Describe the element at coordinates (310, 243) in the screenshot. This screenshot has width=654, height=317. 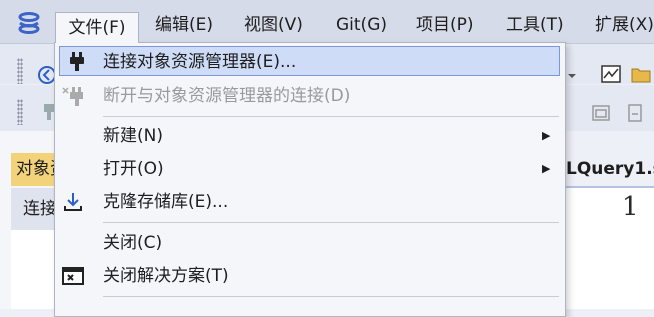
I see `menu-item-close: 关闭(C)` at that location.